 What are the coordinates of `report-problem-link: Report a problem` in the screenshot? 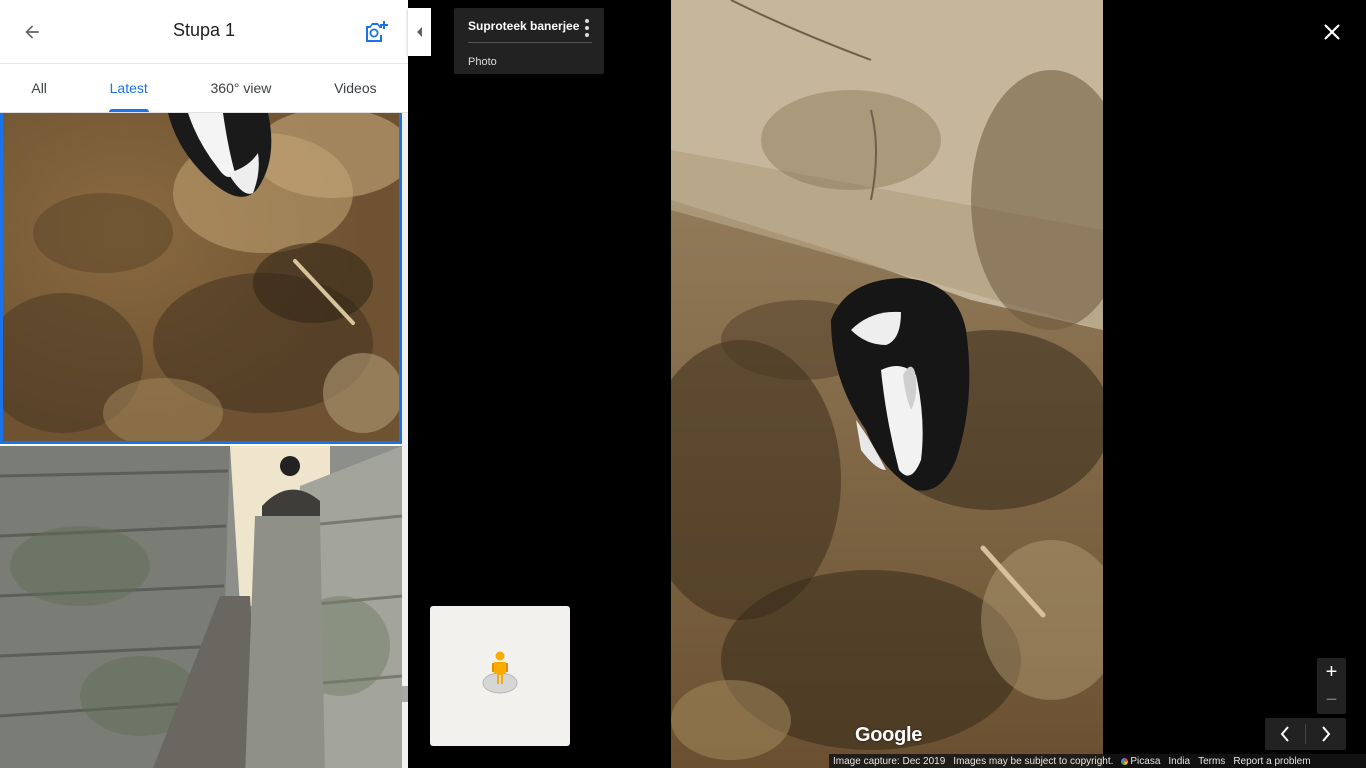 It's located at (1271, 761).